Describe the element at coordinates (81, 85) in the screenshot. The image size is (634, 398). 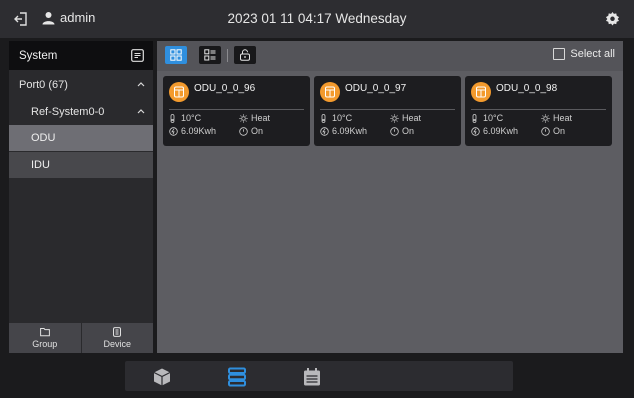
I see `tree-item-port: Port0 (67)` at that location.